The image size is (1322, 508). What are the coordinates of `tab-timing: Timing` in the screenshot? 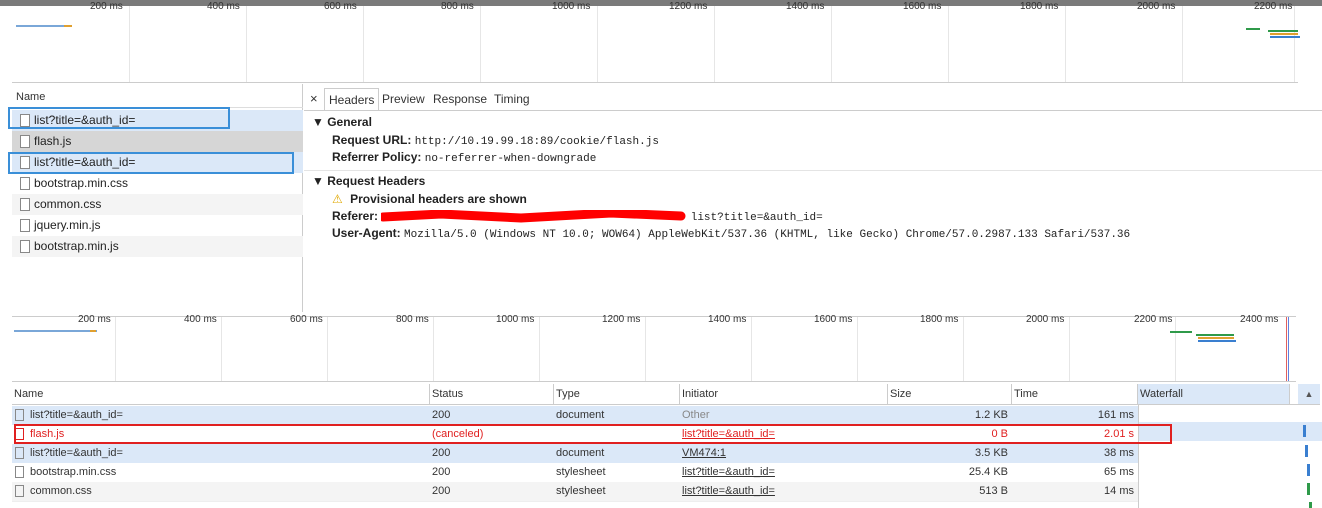 It's located at (512, 99).